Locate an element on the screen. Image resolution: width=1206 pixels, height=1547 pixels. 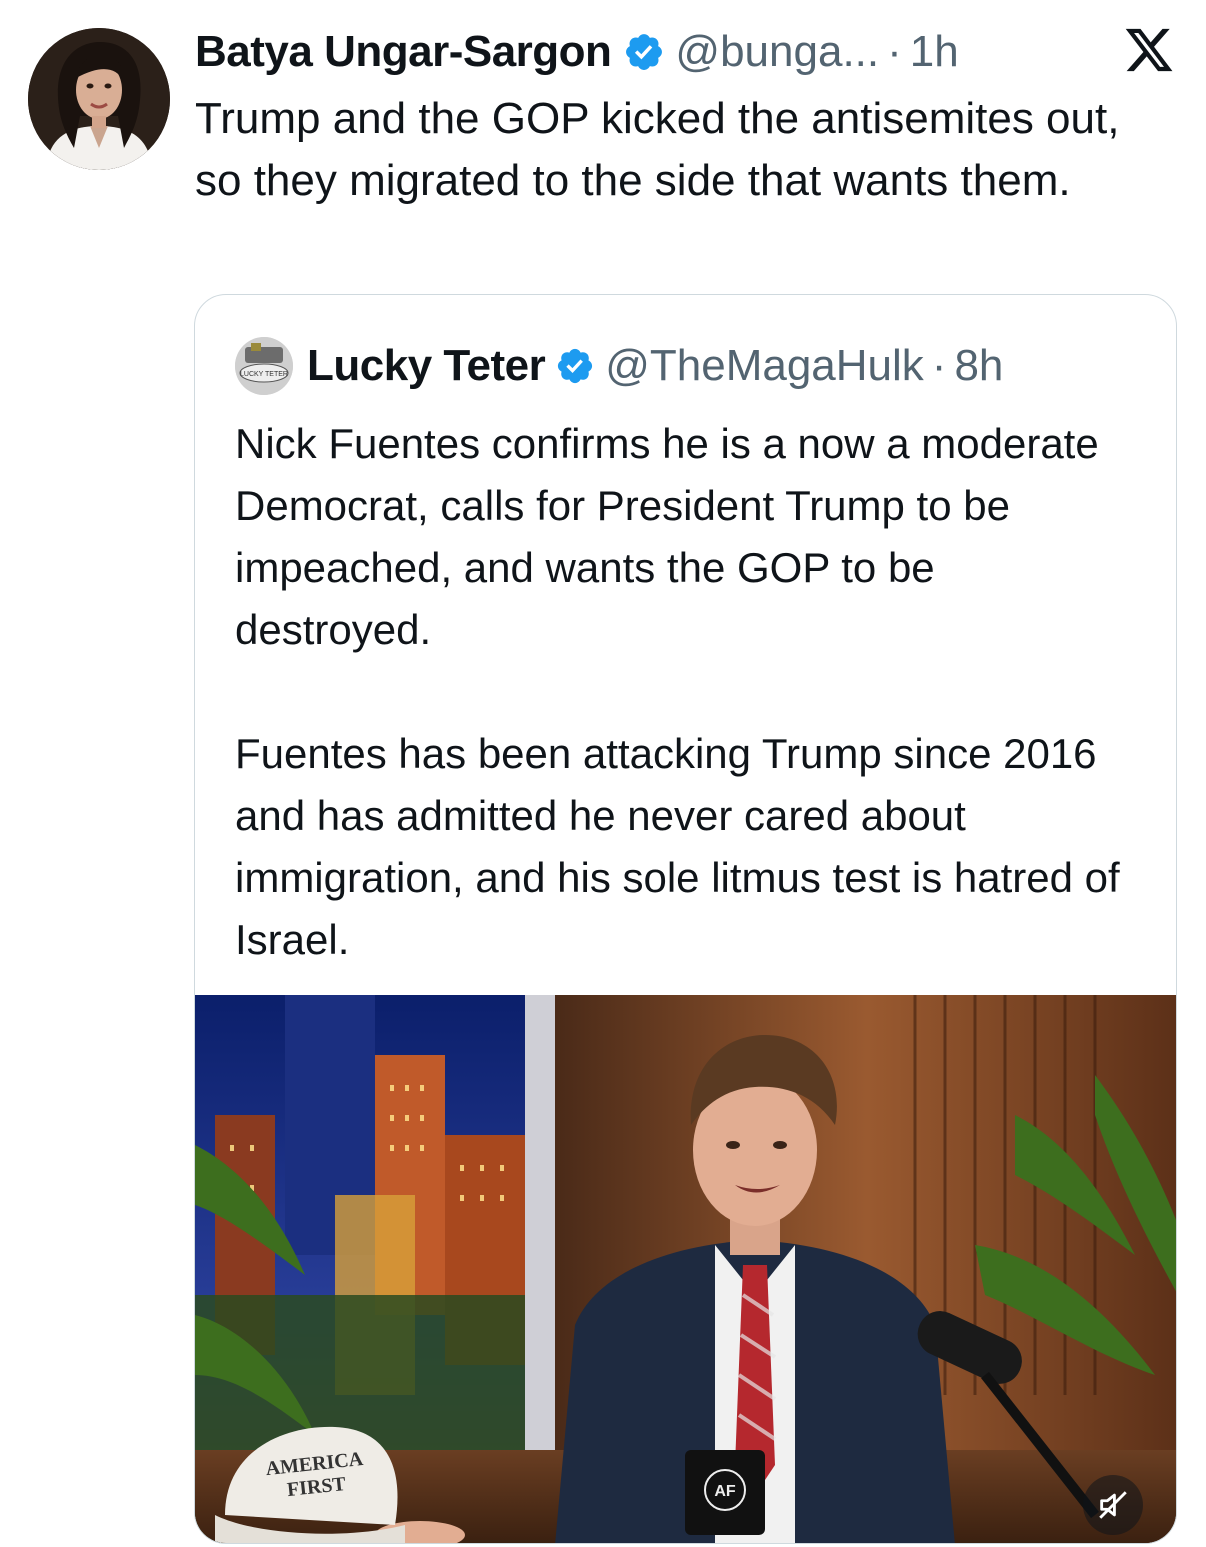
x-logo-icon is located at coordinates (1149, 50).